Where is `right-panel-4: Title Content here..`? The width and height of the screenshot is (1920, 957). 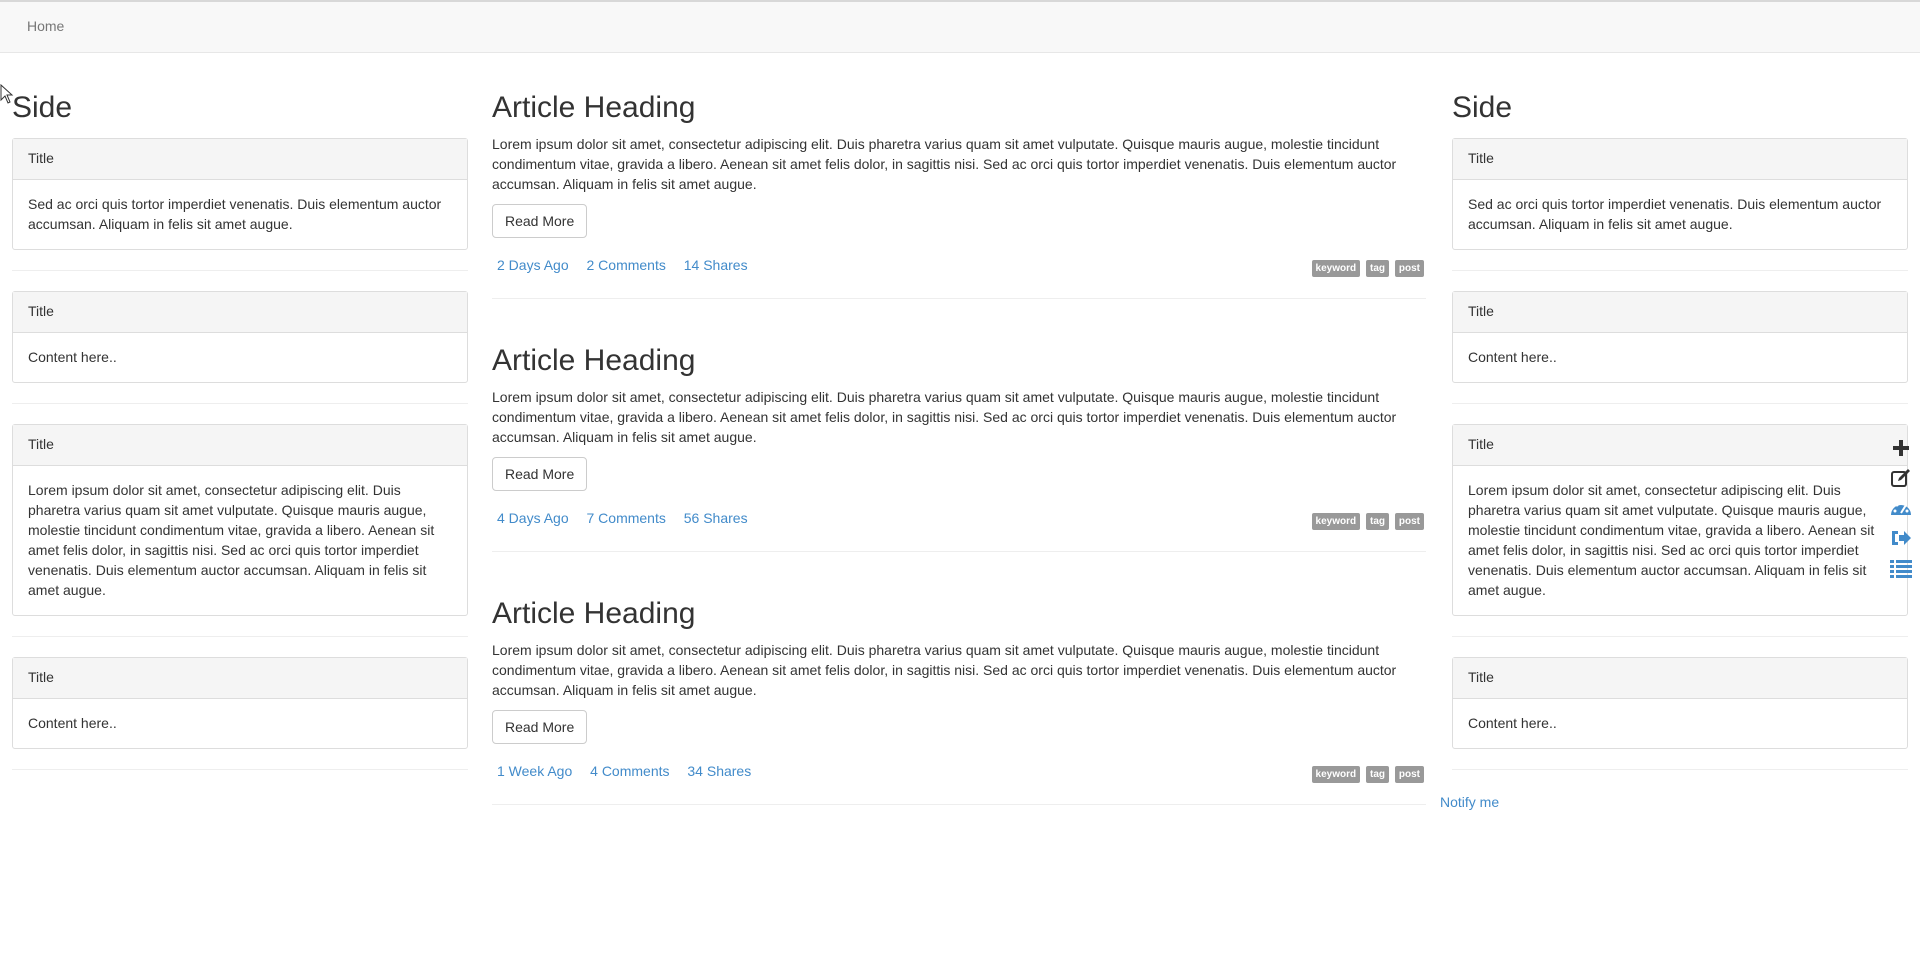 right-panel-4: Title Content here.. is located at coordinates (1680, 703).